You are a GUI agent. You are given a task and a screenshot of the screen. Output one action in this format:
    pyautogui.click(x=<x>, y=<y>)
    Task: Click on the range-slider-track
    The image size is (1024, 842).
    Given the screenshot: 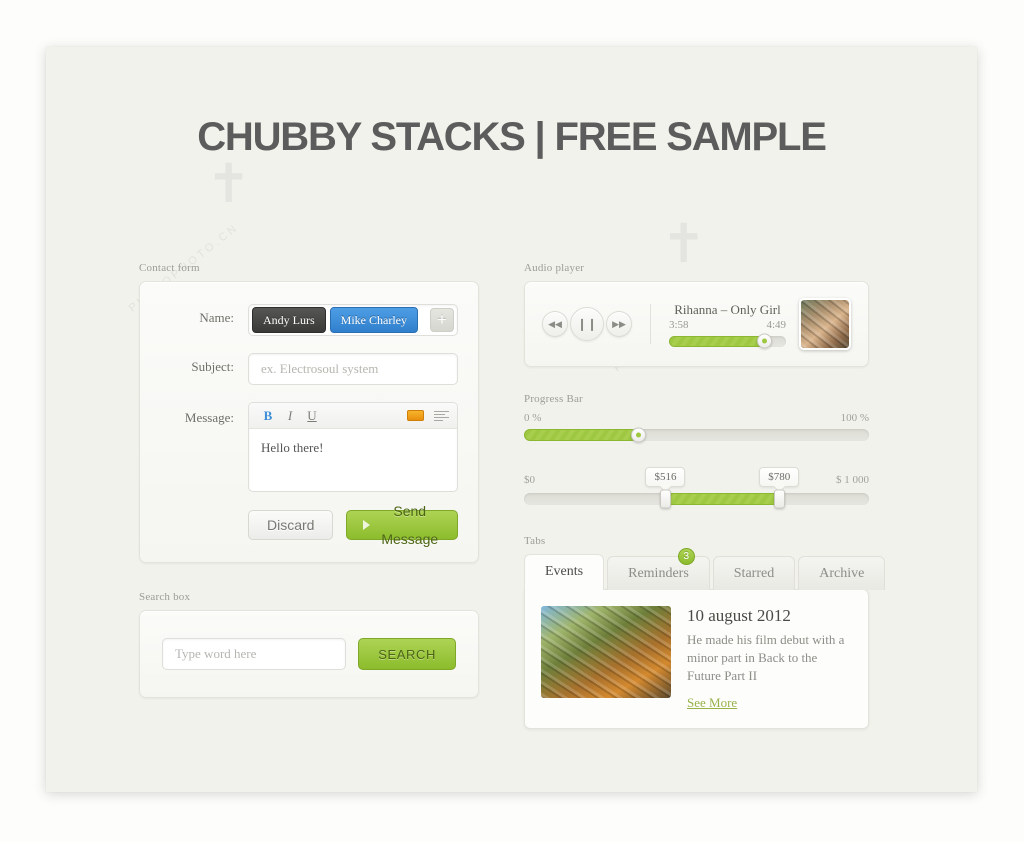 What is the action you would take?
    pyautogui.click(x=696, y=499)
    